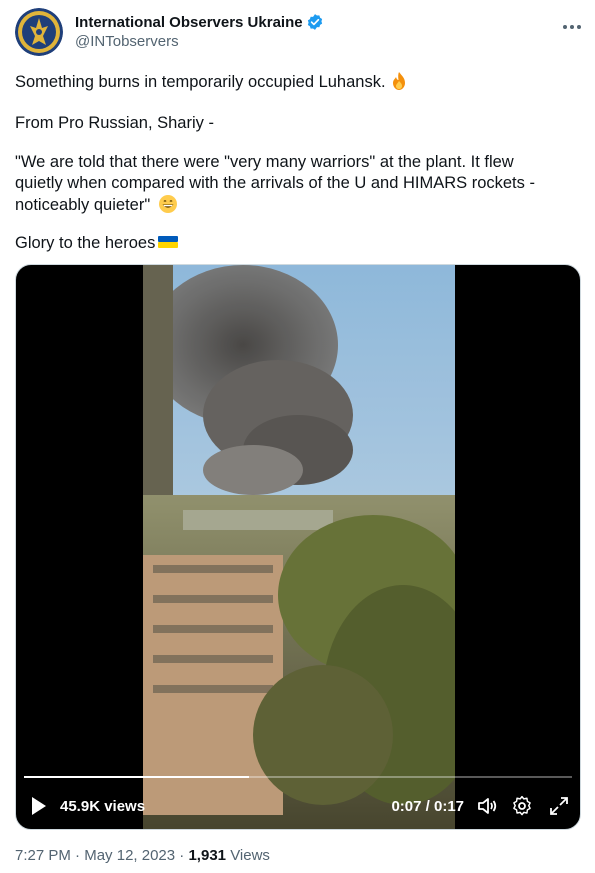 The image size is (595, 873). What do you see at coordinates (43, 855) in the screenshot?
I see `tweet-time: 7:27 PM` at bounding box center [43, 855].